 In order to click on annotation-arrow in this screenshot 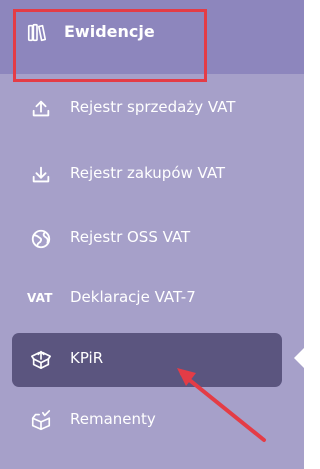, I will do `click(221, 405)`.